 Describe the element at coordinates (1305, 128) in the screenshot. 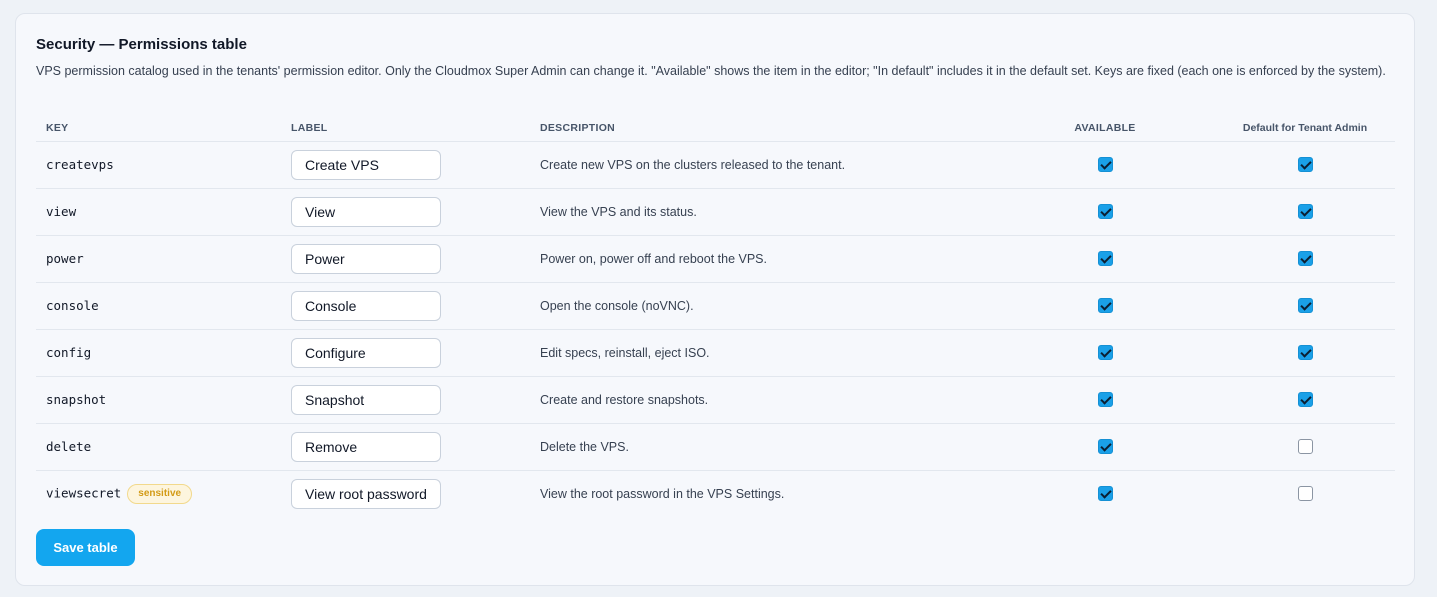

I see `header-default-tenant-admin: Default for Tenant Admin` at that location.